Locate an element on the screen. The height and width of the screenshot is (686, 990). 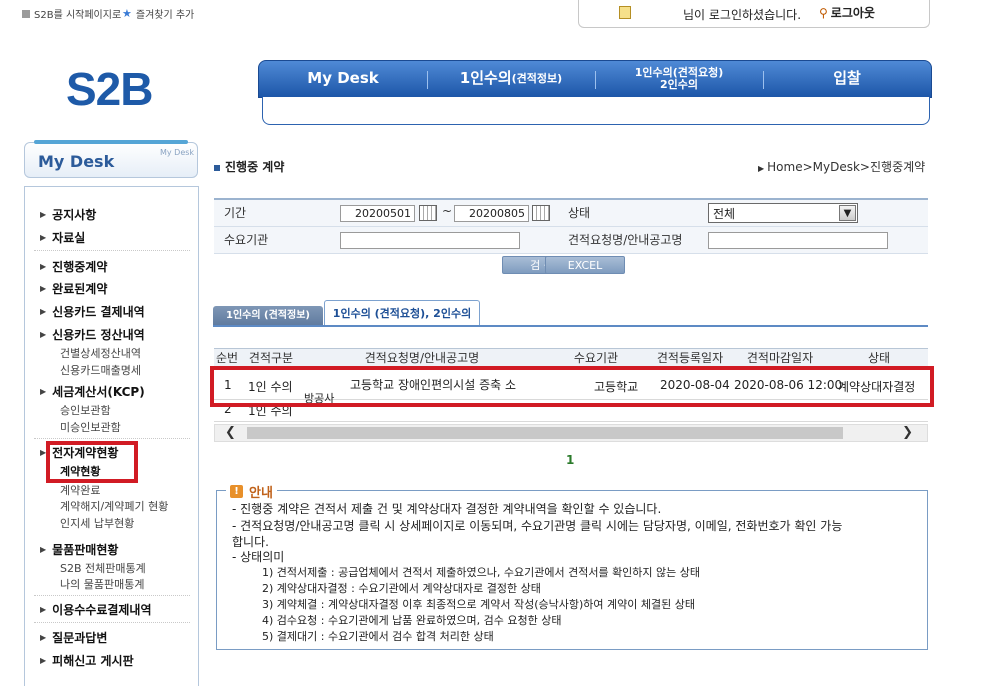
memo-icon is located at coordinates (625, 12).